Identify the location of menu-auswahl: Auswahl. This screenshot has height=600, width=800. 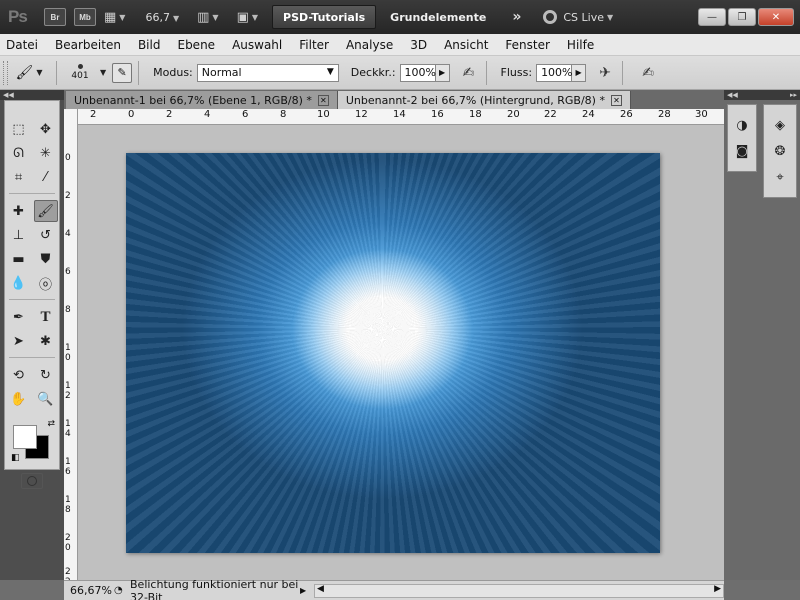
(257, 45).